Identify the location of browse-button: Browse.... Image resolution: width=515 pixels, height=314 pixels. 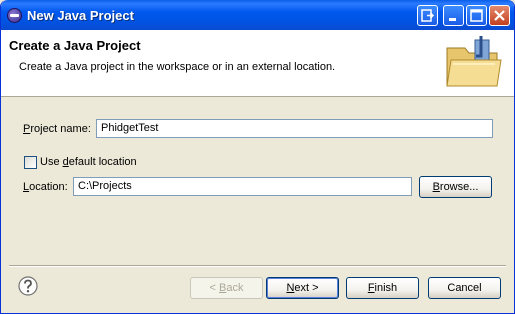
(455, 187).